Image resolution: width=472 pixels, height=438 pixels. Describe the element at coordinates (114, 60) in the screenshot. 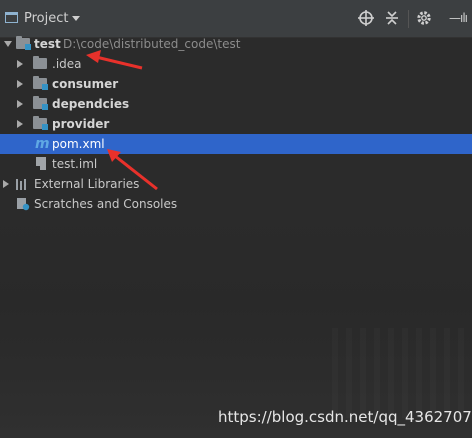

I see `annotation-arrow-idea` at that location.